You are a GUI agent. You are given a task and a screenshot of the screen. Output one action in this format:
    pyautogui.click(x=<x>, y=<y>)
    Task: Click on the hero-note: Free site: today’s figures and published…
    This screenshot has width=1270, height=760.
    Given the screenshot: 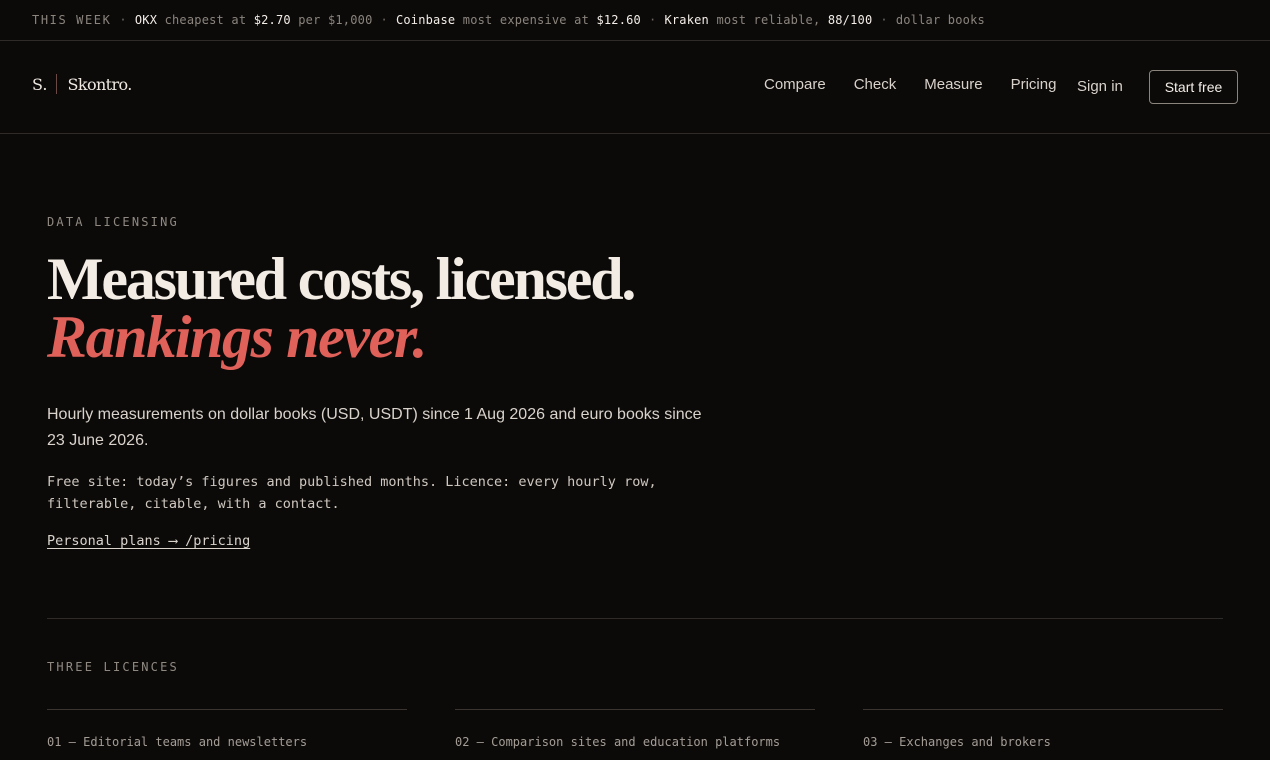 What is the action you would take?
    pyautogui.click(x=352, y=493)
    